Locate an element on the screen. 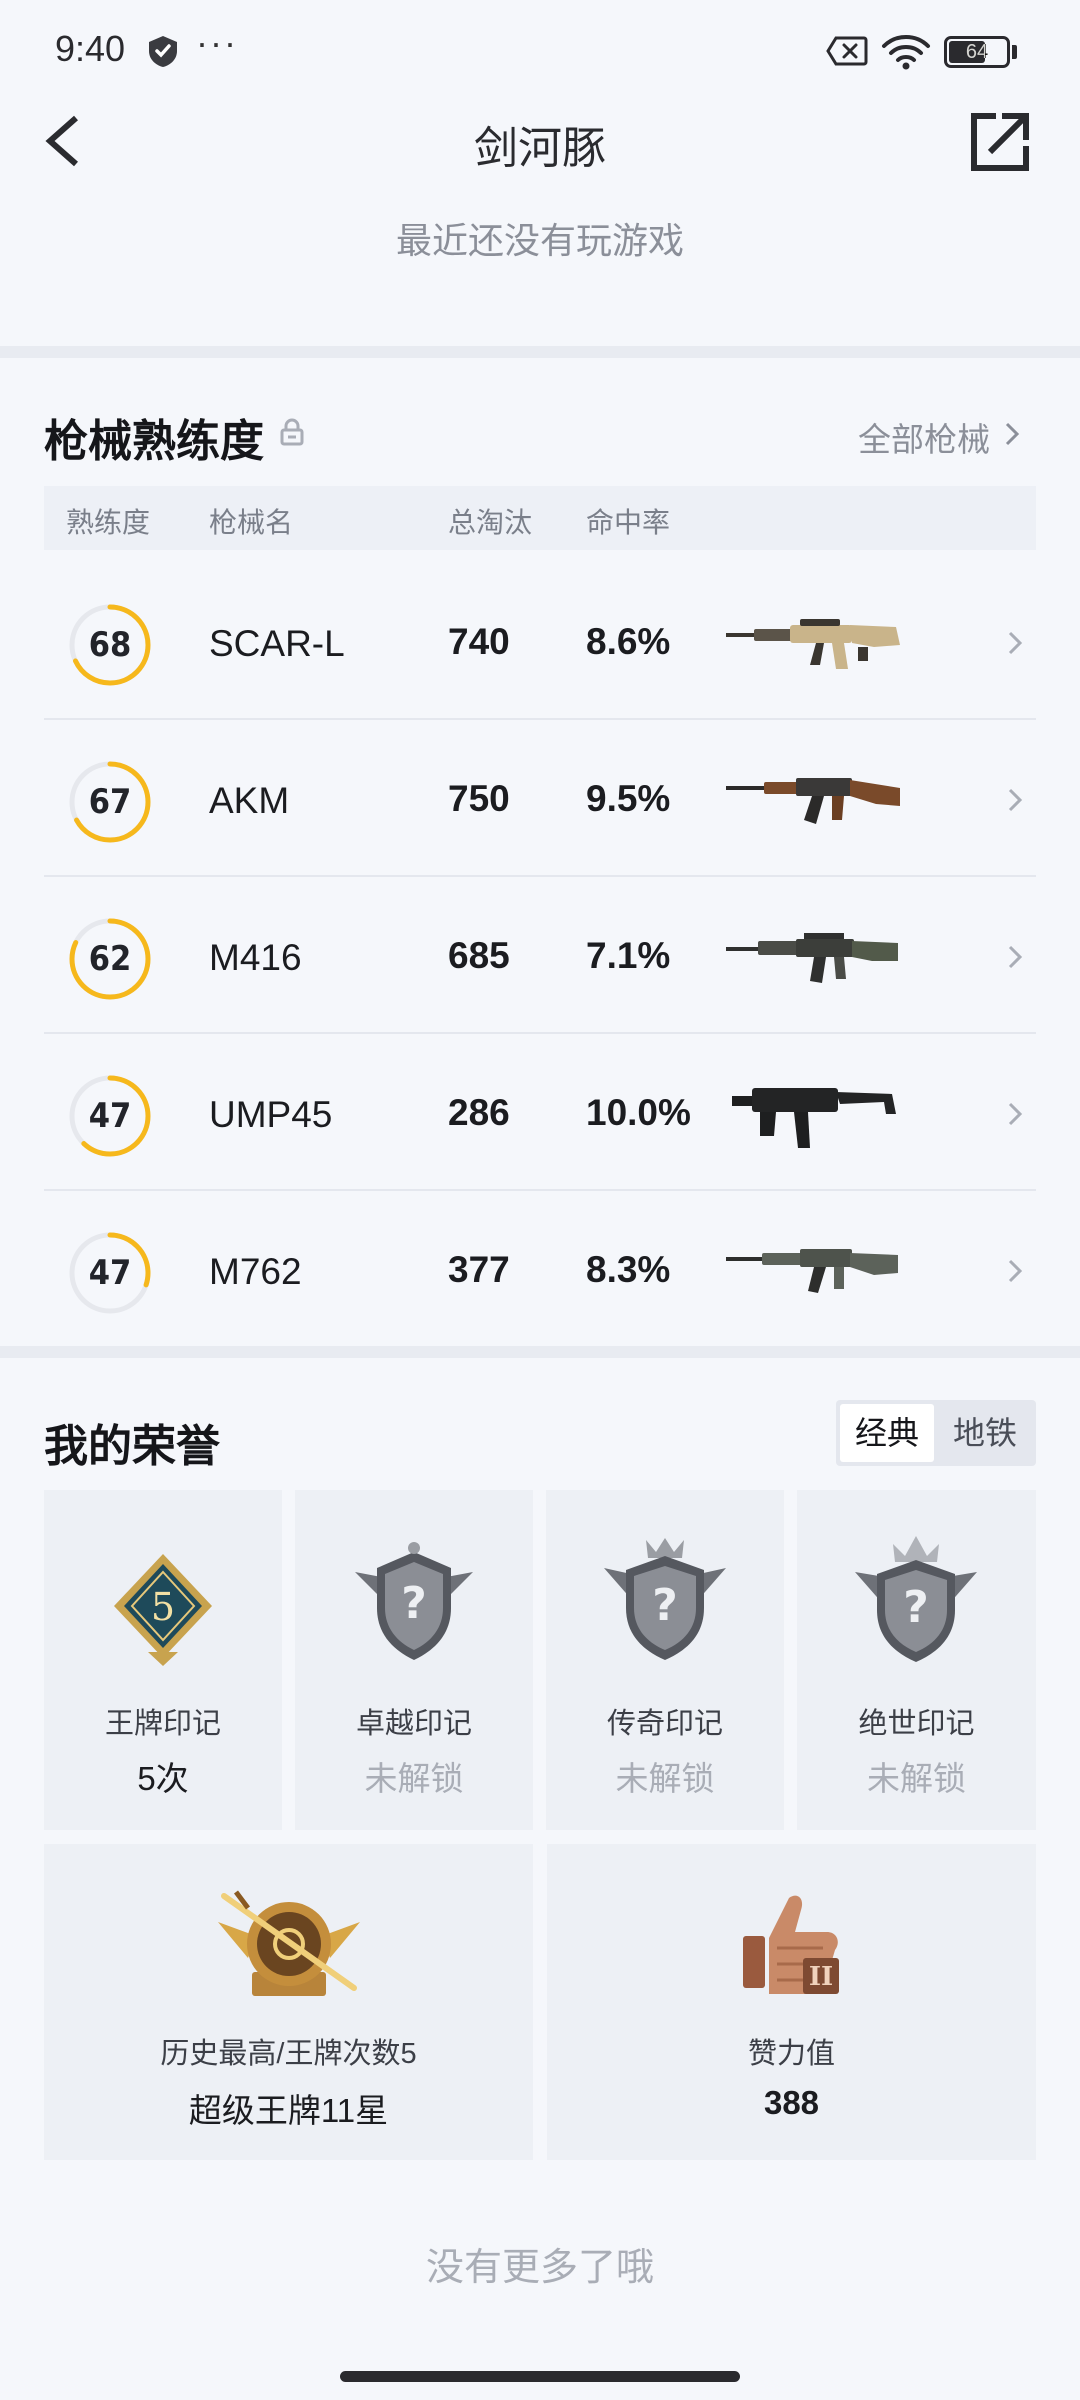 The image size is (1080, 2400). scar-l-rifle-icon is located at coordinates (813, 644).